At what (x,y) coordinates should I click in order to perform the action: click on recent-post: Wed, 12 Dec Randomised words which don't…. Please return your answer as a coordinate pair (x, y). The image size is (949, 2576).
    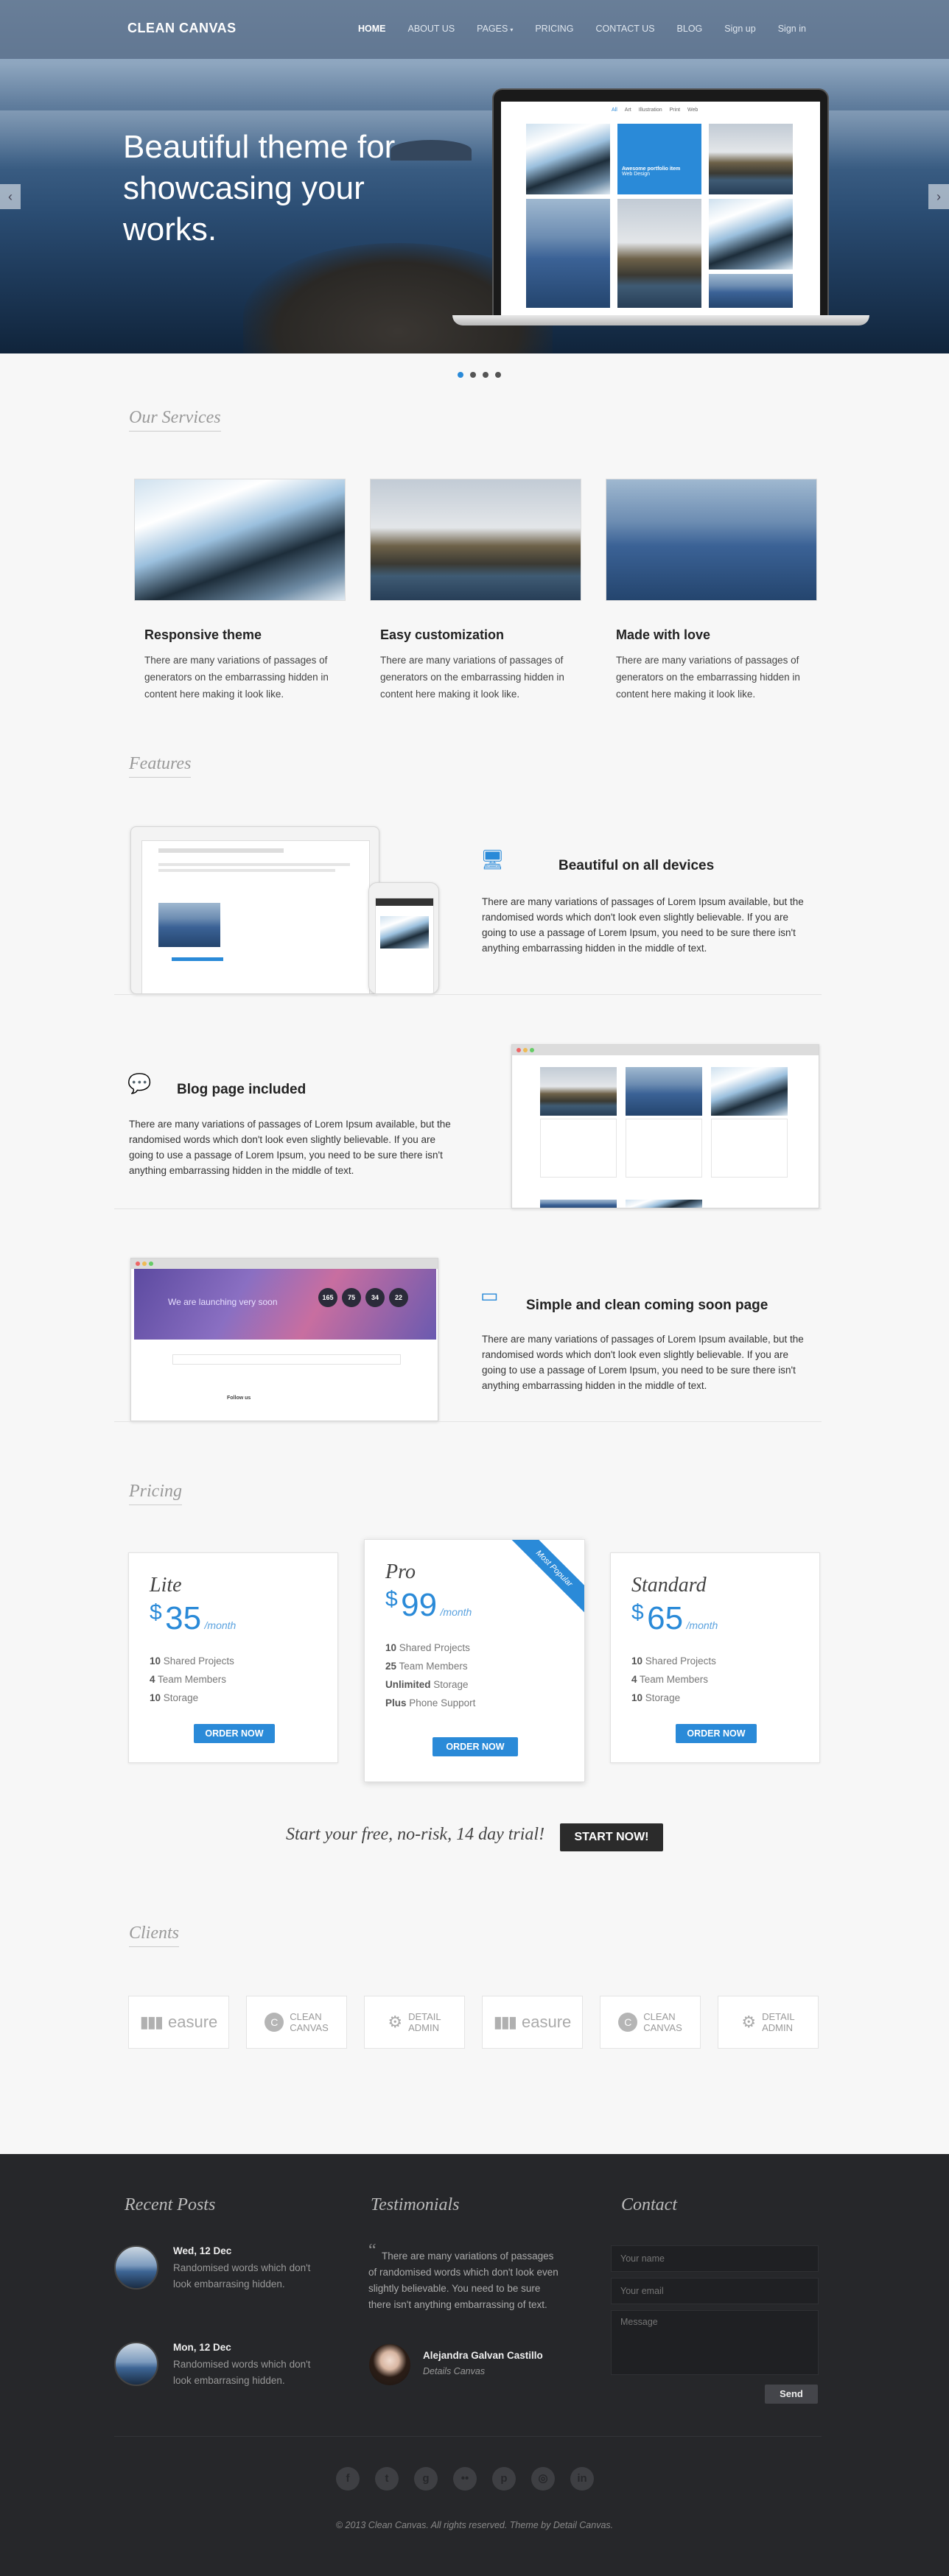
    Looking at the image, I should click on (224, 2271).